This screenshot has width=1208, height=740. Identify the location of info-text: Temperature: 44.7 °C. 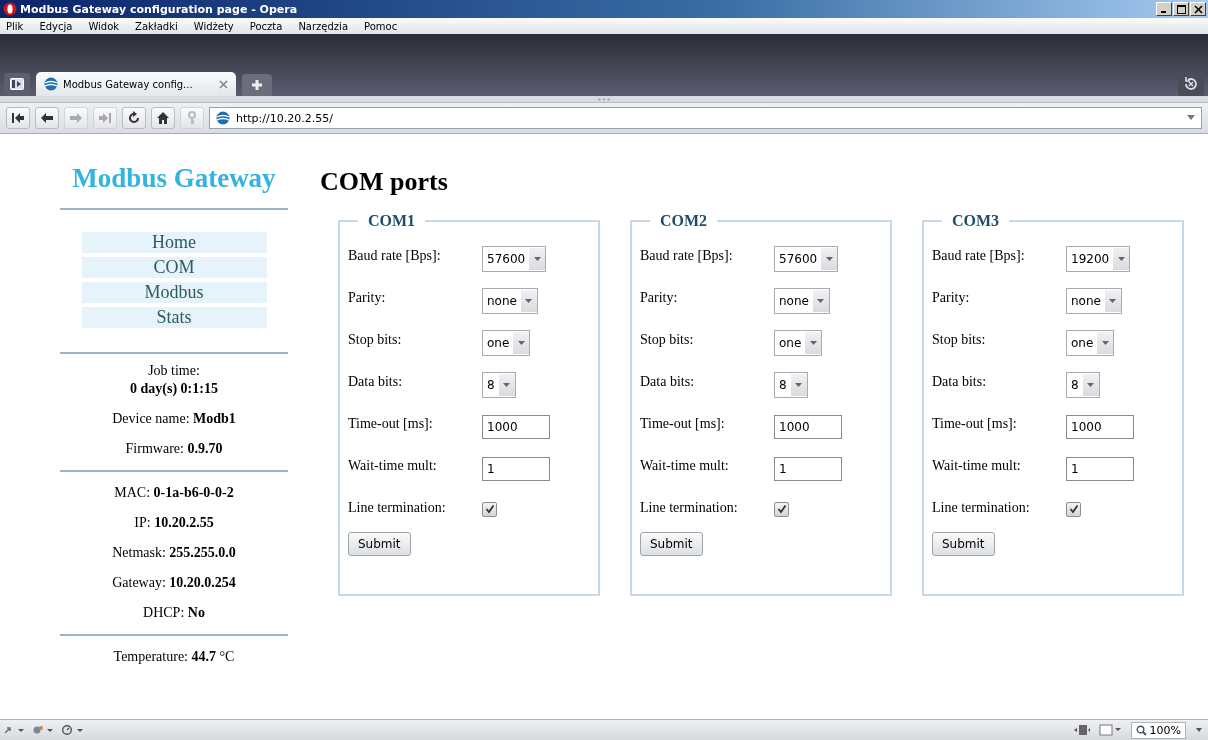
(174, 657).